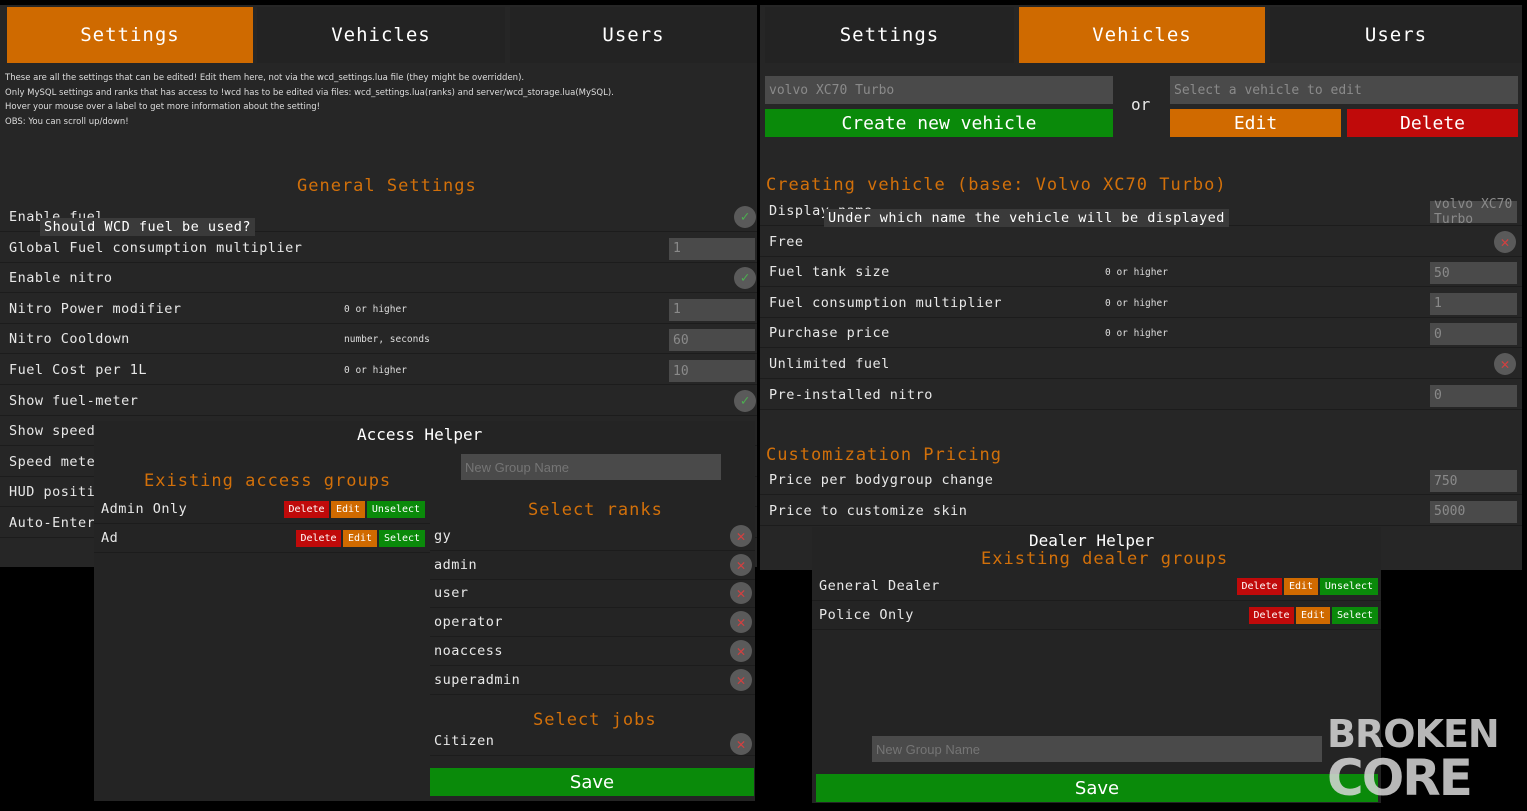  I want to click on base-vehicle-input: volvo XC70 Turbo, so click(939, 90).